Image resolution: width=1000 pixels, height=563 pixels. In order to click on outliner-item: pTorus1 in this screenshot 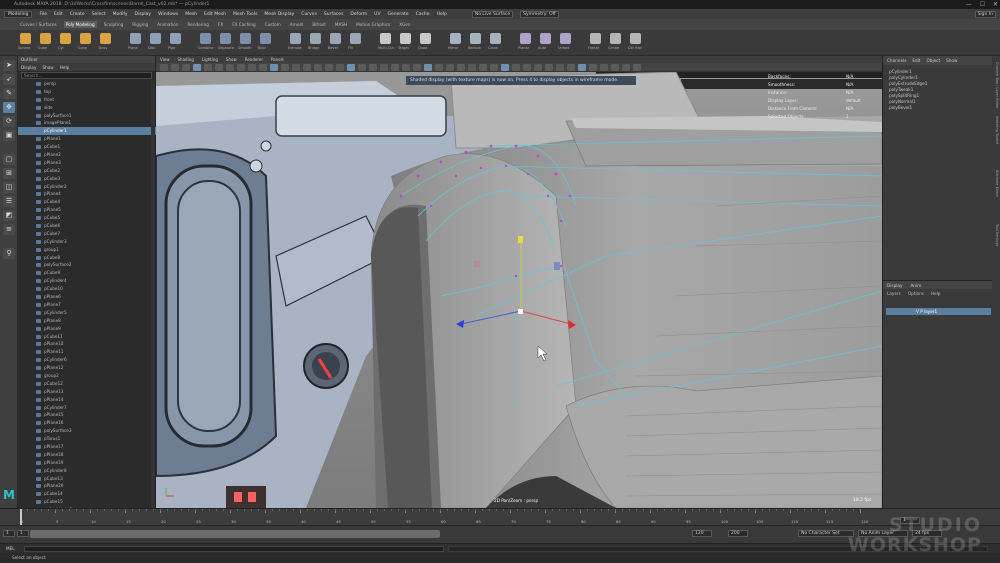, I will do `click(87, 439)`.